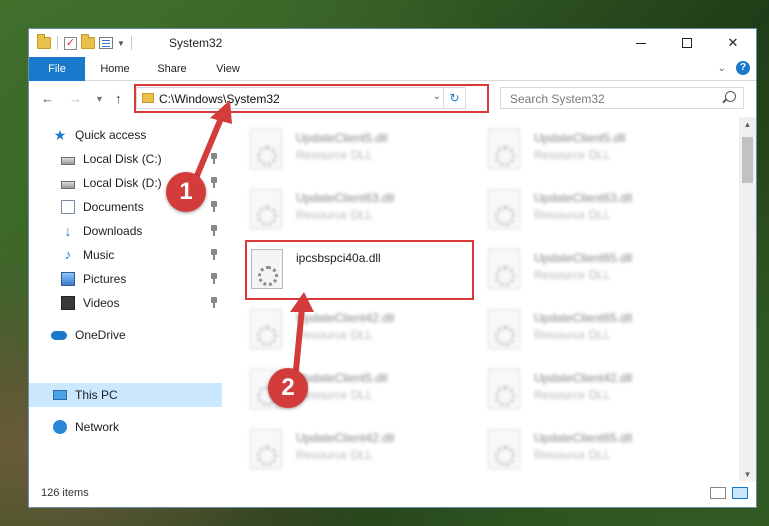 The image size is (769, 526). What do you see at coordinates (186, 192) in the screenshot?
I see `callout-1: 1` at bounding box center [186, 192].